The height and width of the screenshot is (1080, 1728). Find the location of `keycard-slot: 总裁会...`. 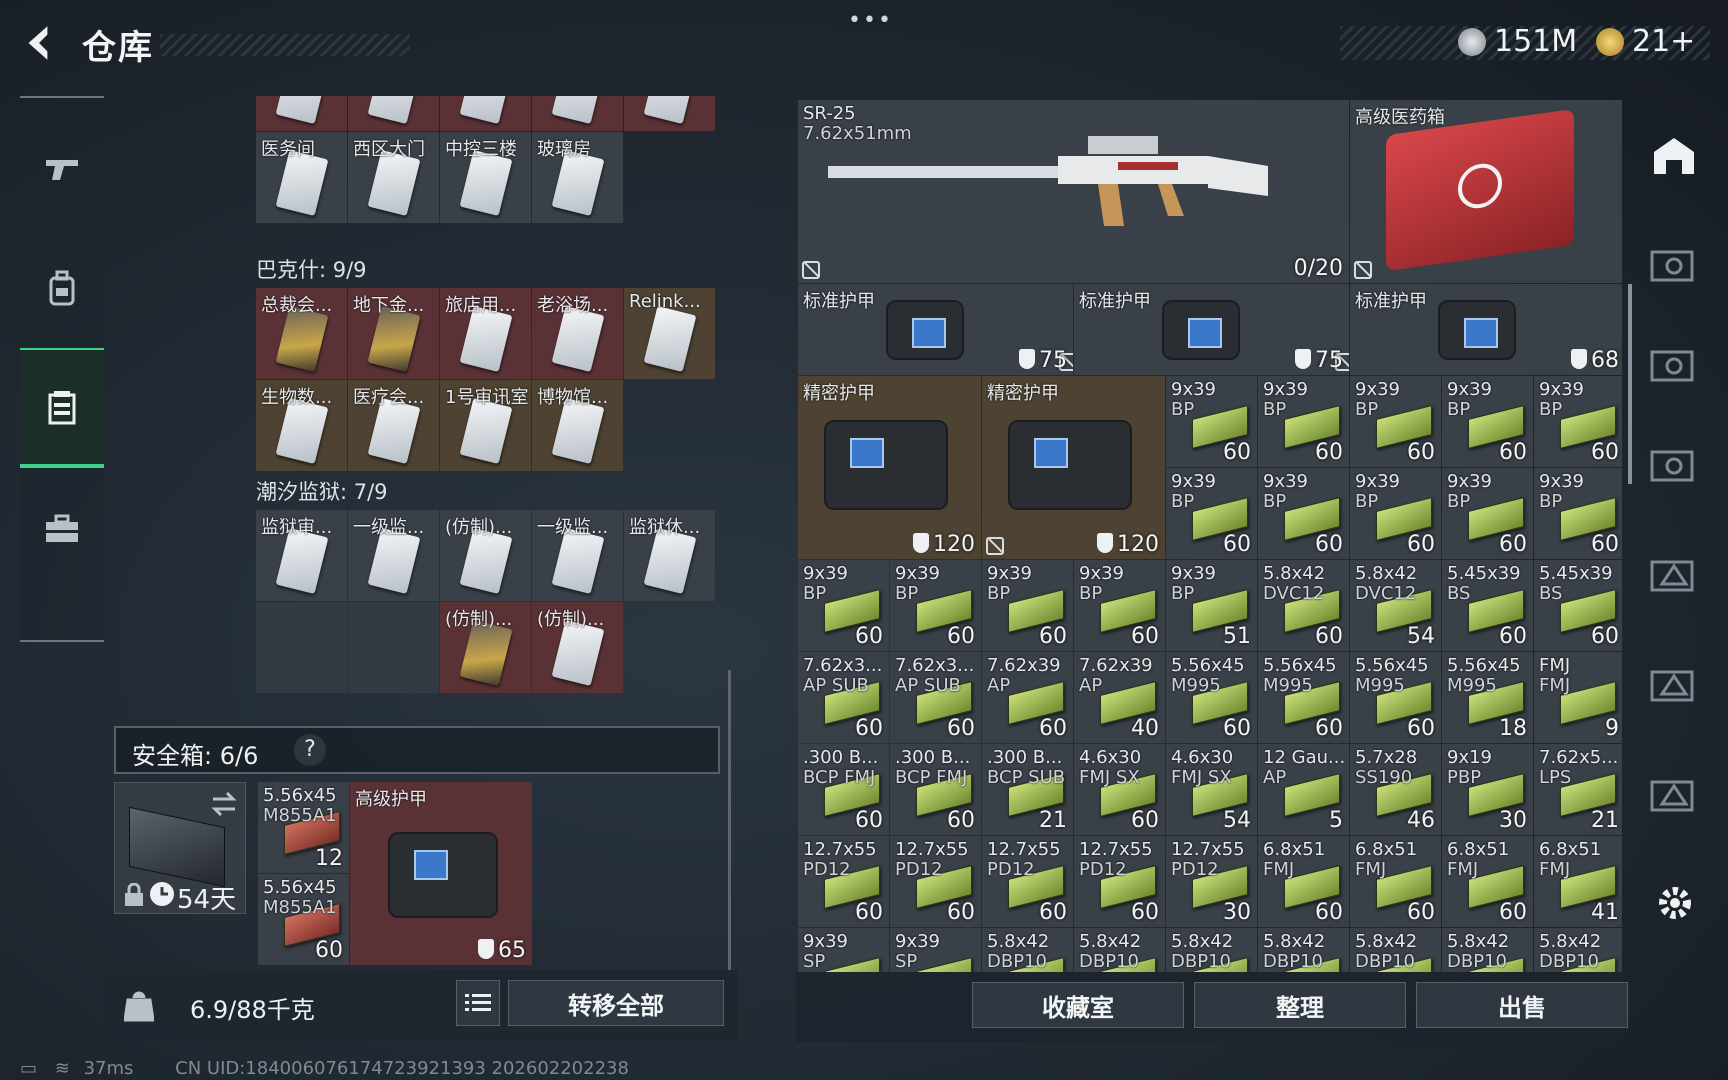

keycard-slot: 总裁会... is located at coordinates (301, 333).